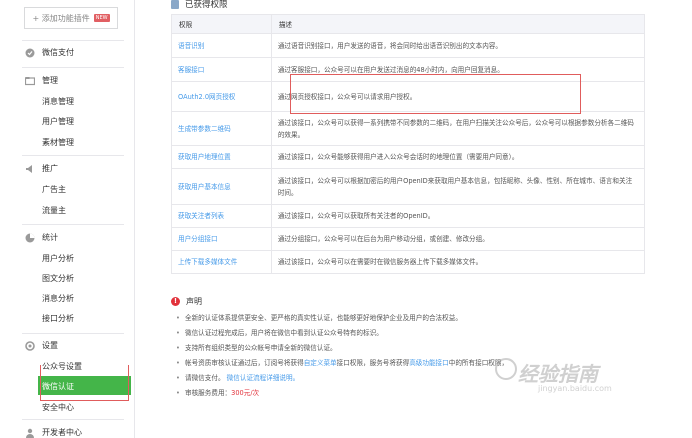 The image size is (692, 438). I want to click on sidebar-group-promote: 推广, so click(41, 168).